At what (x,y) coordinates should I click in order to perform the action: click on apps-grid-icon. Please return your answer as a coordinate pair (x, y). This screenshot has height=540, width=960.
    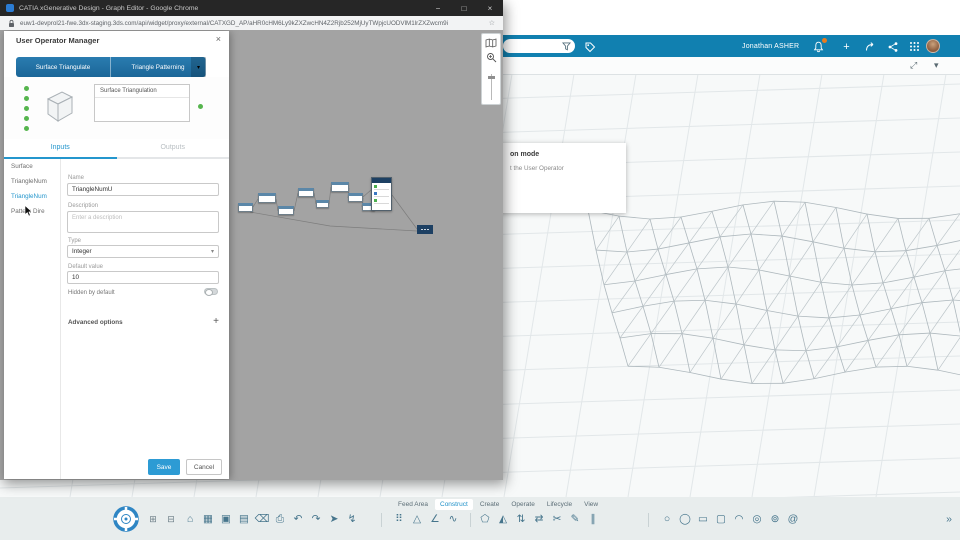
    Looking at the image, I should click on (914, 46).